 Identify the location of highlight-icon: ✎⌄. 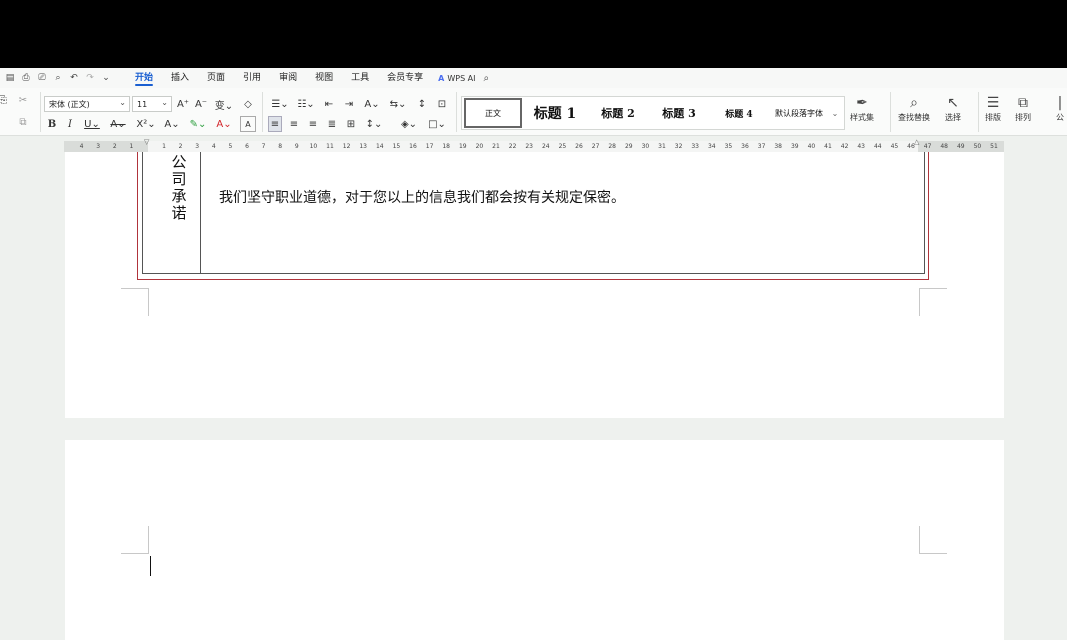
(198, 124).